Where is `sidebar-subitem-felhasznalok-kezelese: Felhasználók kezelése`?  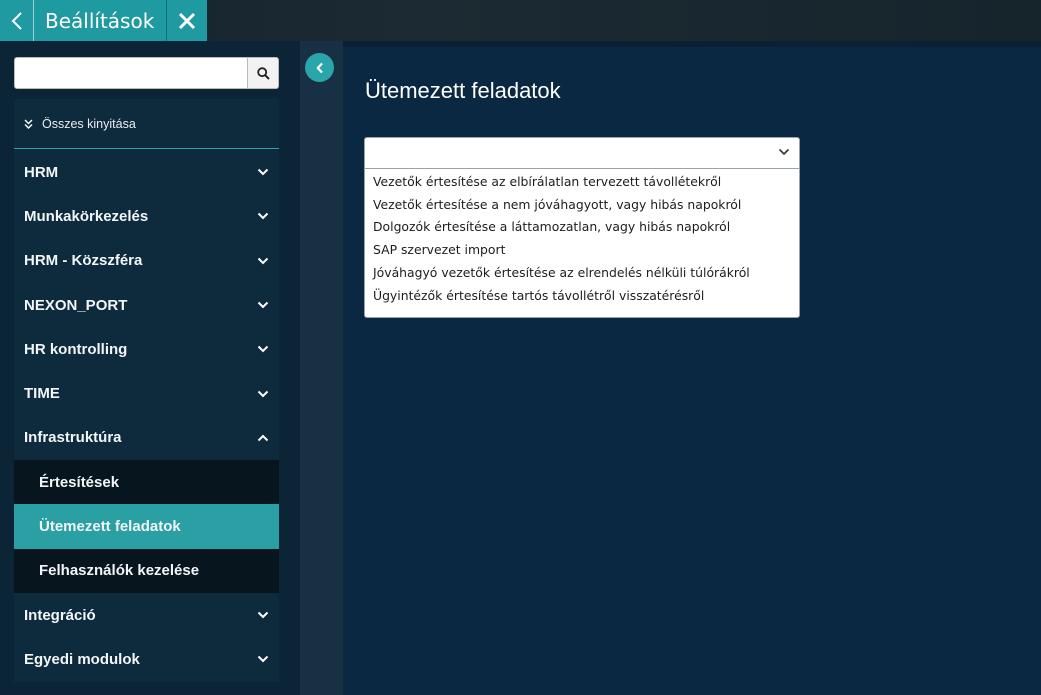 sidebar-subitem-felhasznalok-kezelese: Felhasználók kezelése is located at coordinates (146, 570).